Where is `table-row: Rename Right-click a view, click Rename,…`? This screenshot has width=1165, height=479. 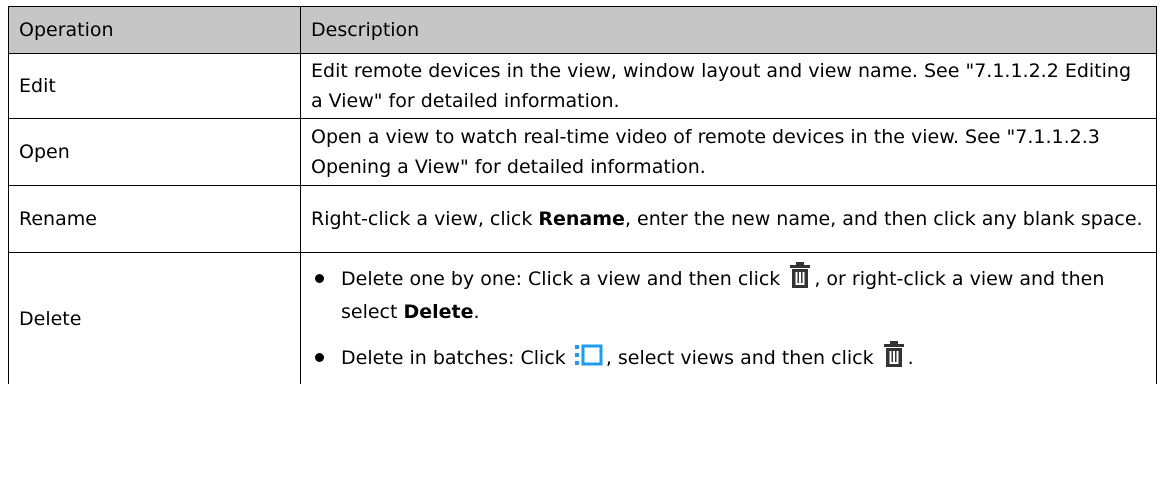
table-row: Rename Right-click a view, click Rename,… is located at coordinates (582, 219).